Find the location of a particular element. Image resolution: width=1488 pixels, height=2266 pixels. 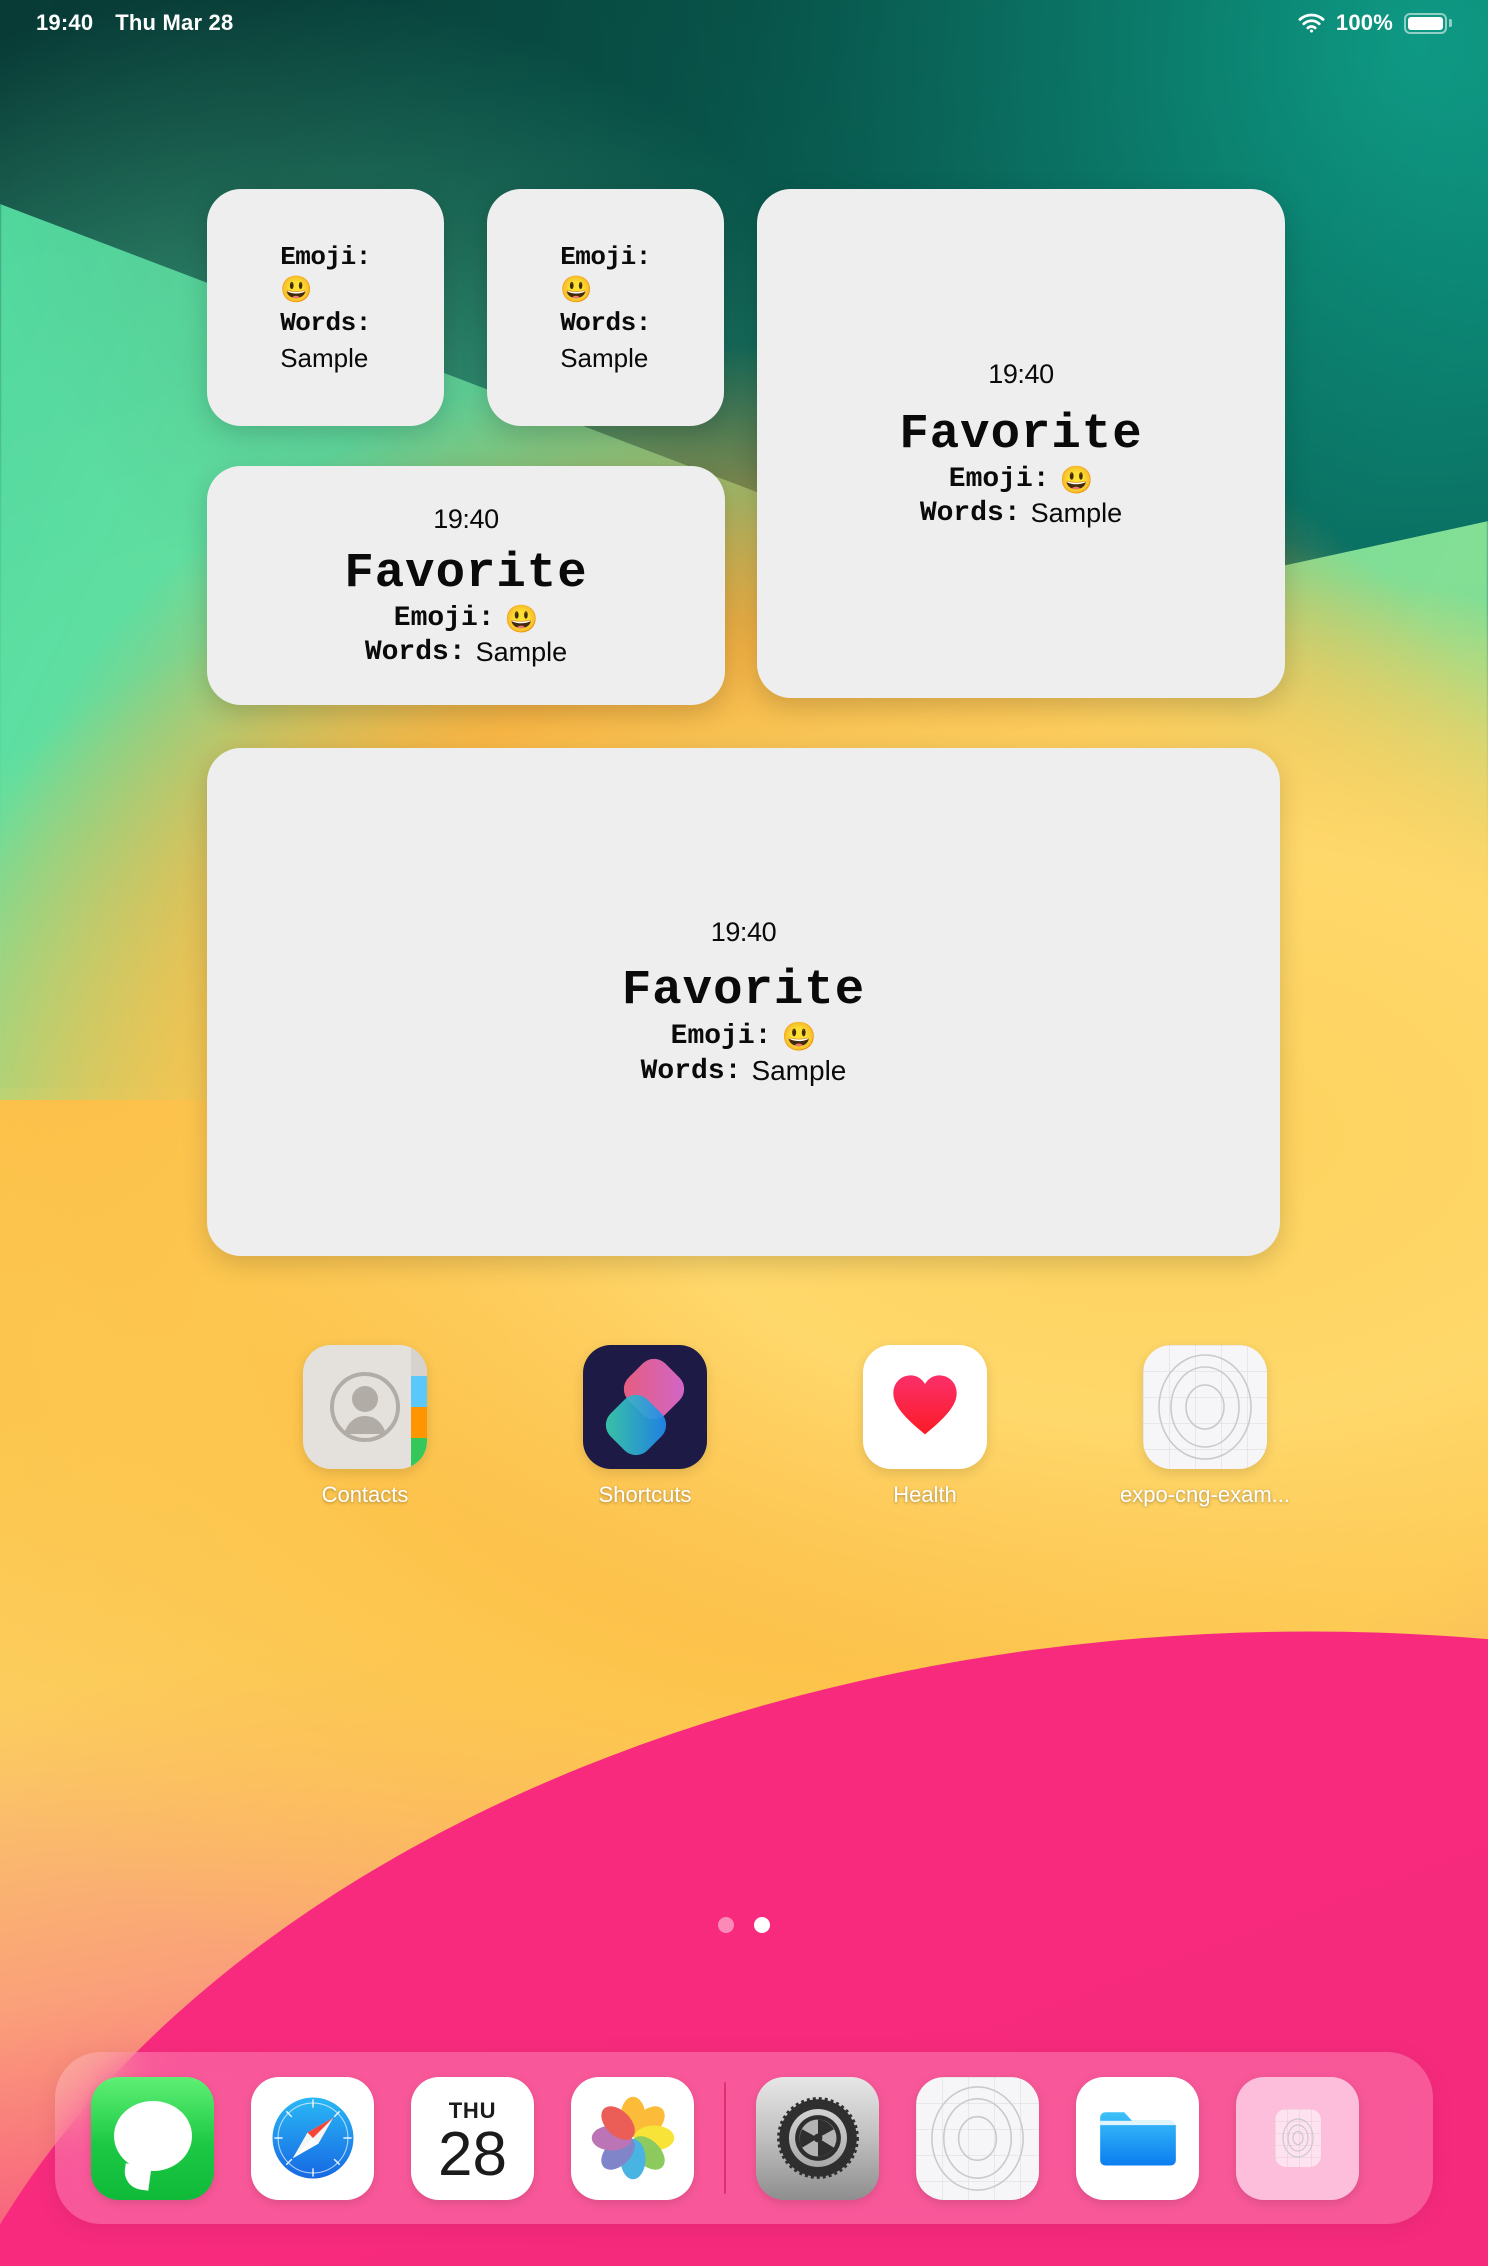

contacts-icon is located at coordinates (365, 1407).